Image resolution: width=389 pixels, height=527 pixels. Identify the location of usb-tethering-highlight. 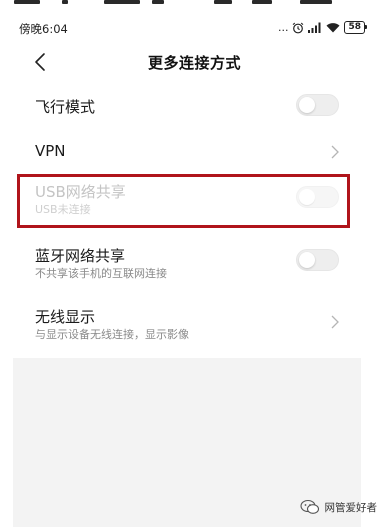
(183, 201).